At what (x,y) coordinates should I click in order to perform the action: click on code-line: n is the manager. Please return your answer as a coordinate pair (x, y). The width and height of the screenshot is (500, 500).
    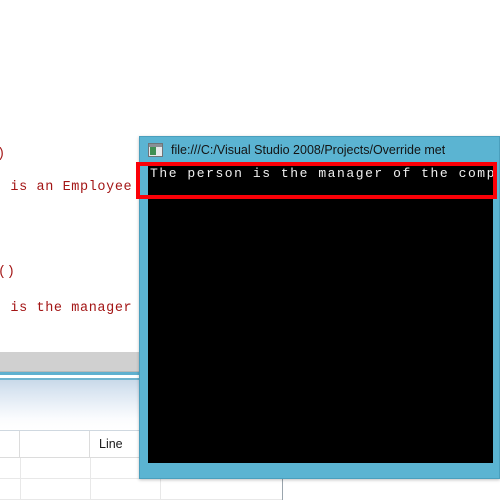
    Looking at the image, I should click on (66, 308).